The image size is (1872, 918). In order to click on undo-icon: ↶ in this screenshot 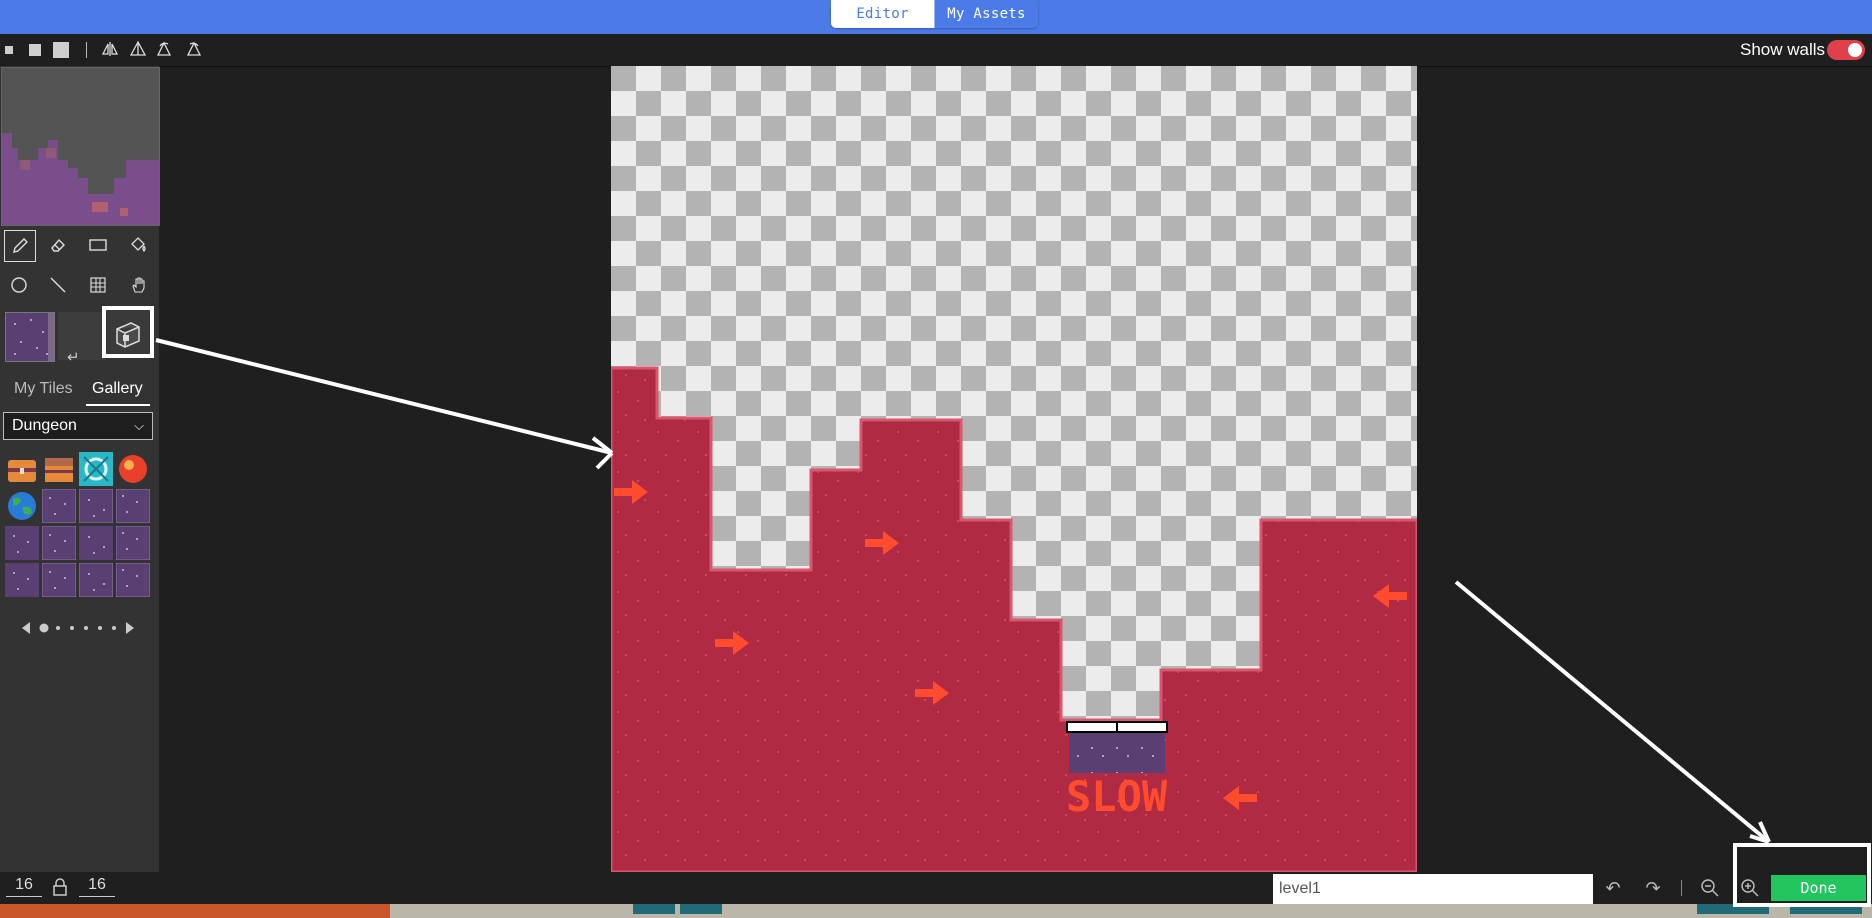, I will do `click(1613, 888)`.